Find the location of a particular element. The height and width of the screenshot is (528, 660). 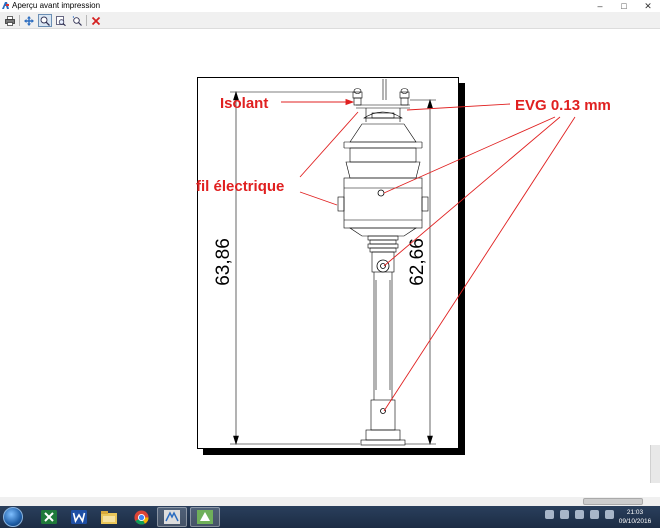

taskbar-excel is located at coordinates (49, 517).